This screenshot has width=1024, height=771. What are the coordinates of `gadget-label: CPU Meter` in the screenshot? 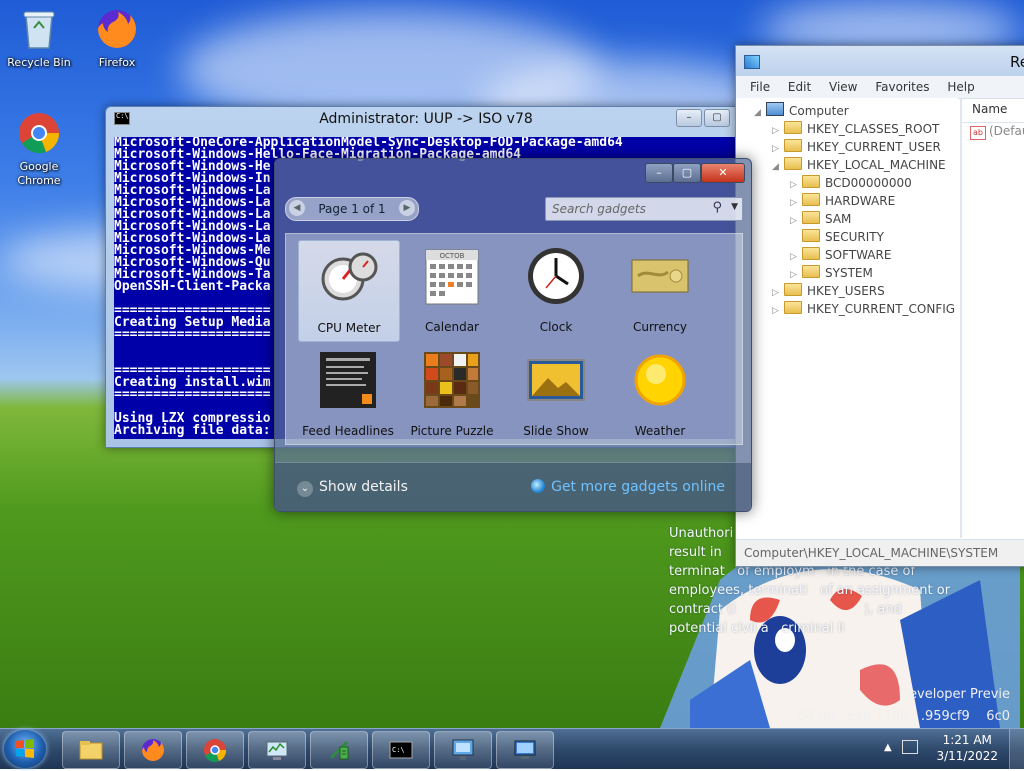 It's located at (349, 328).